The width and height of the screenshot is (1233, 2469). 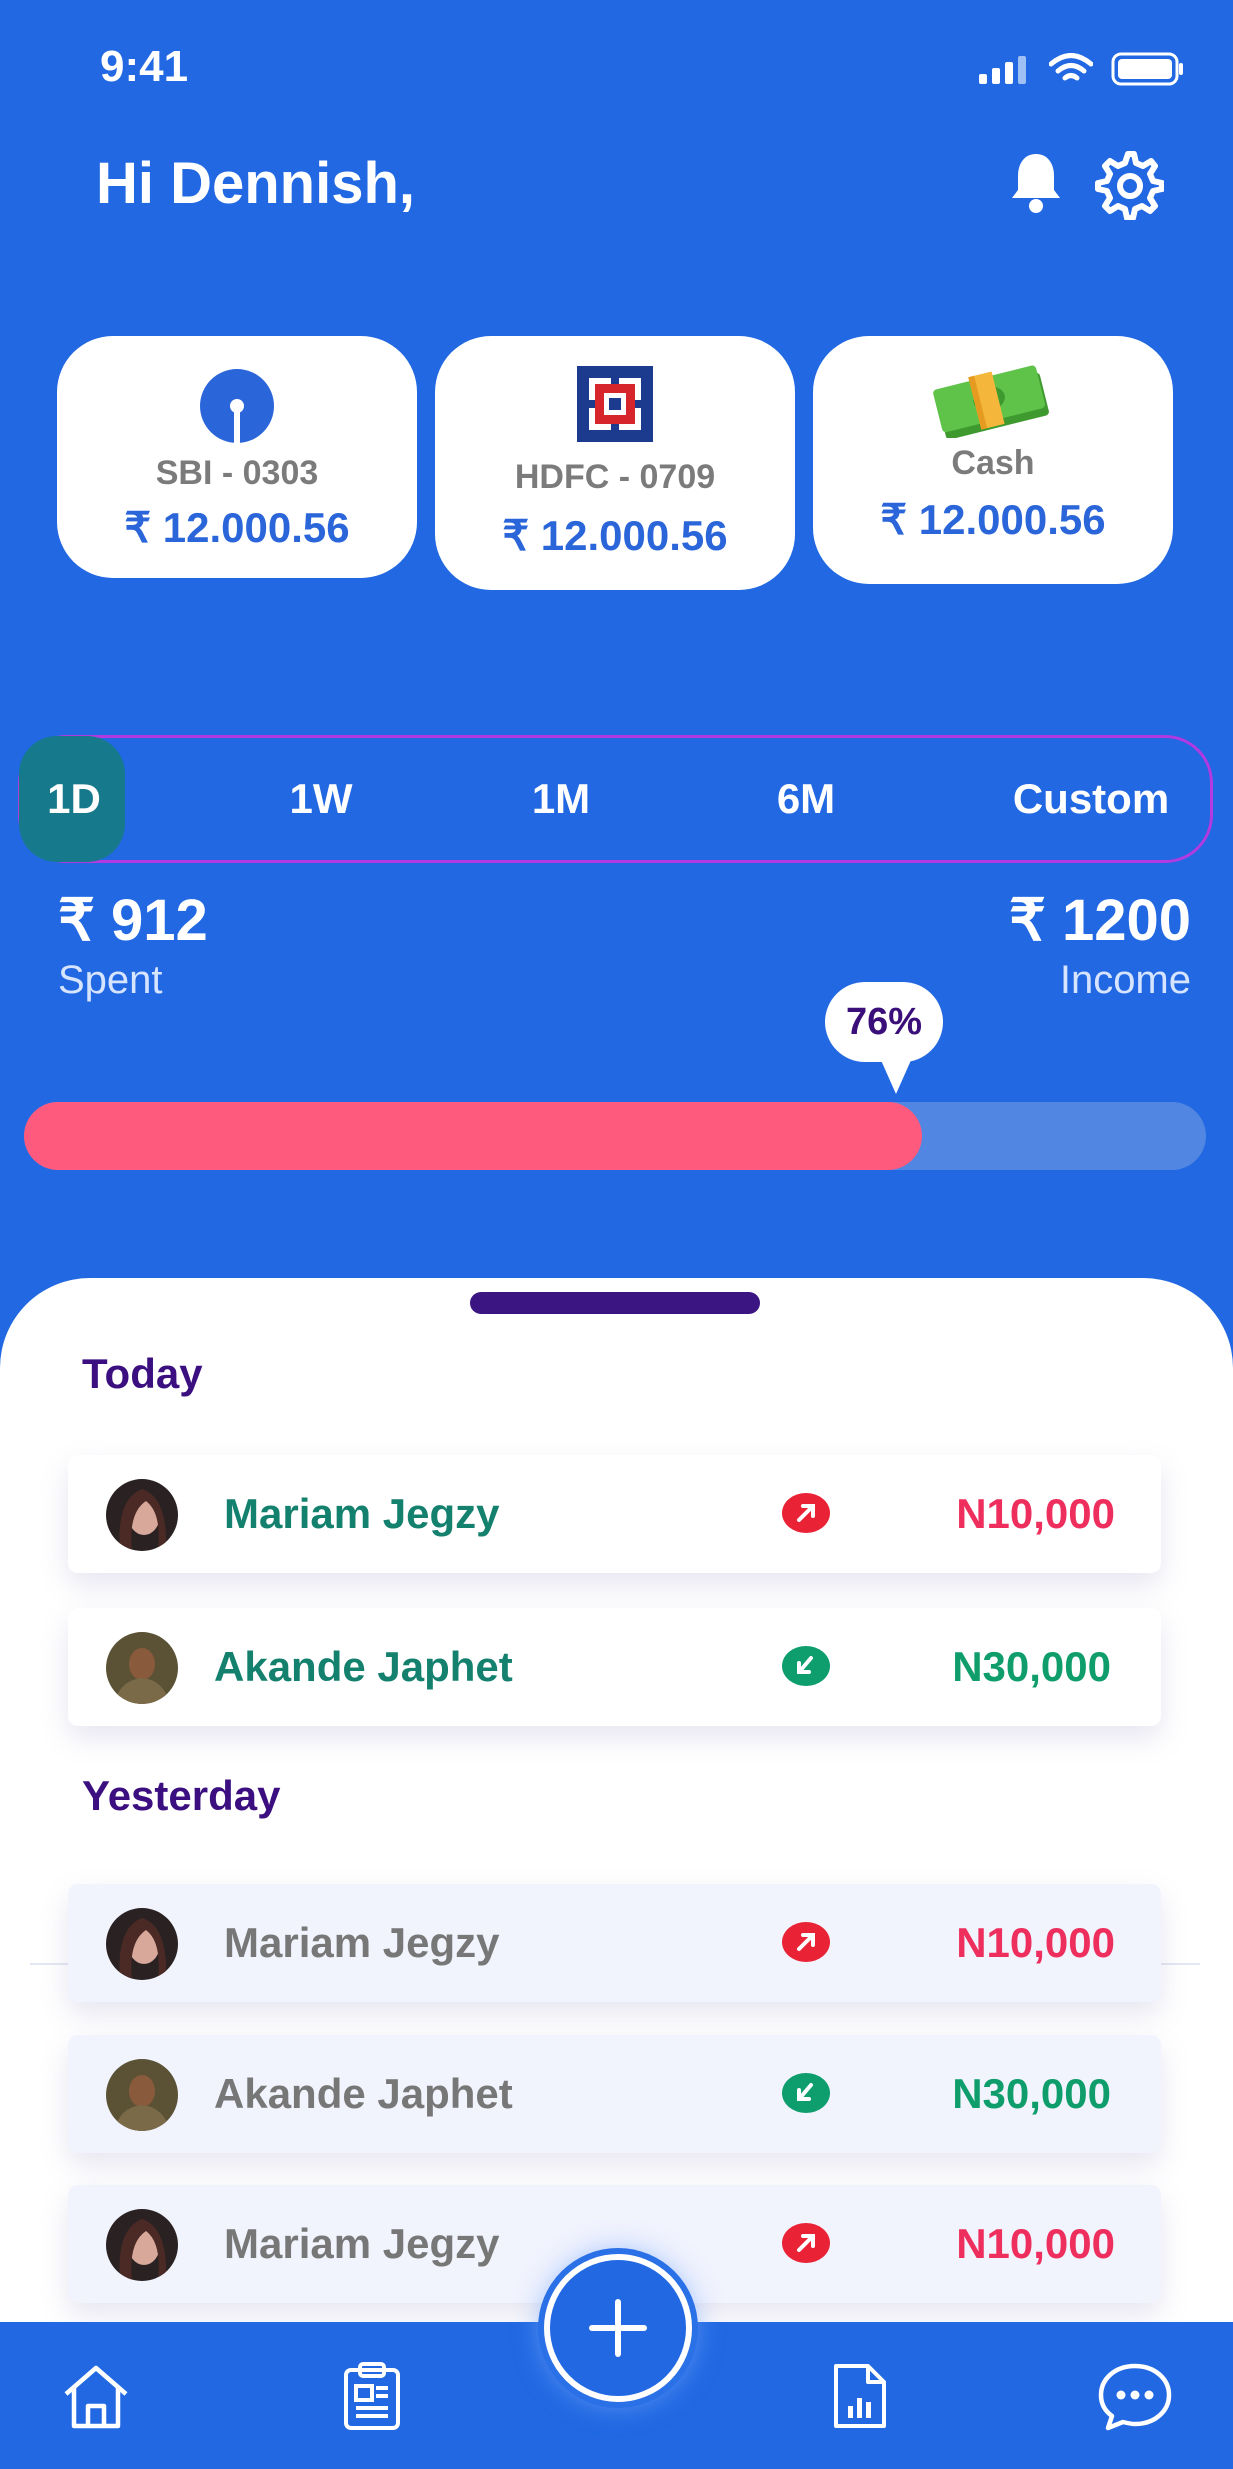 I want to click on hdfc-logo-icon, so click(x=615, y=404).